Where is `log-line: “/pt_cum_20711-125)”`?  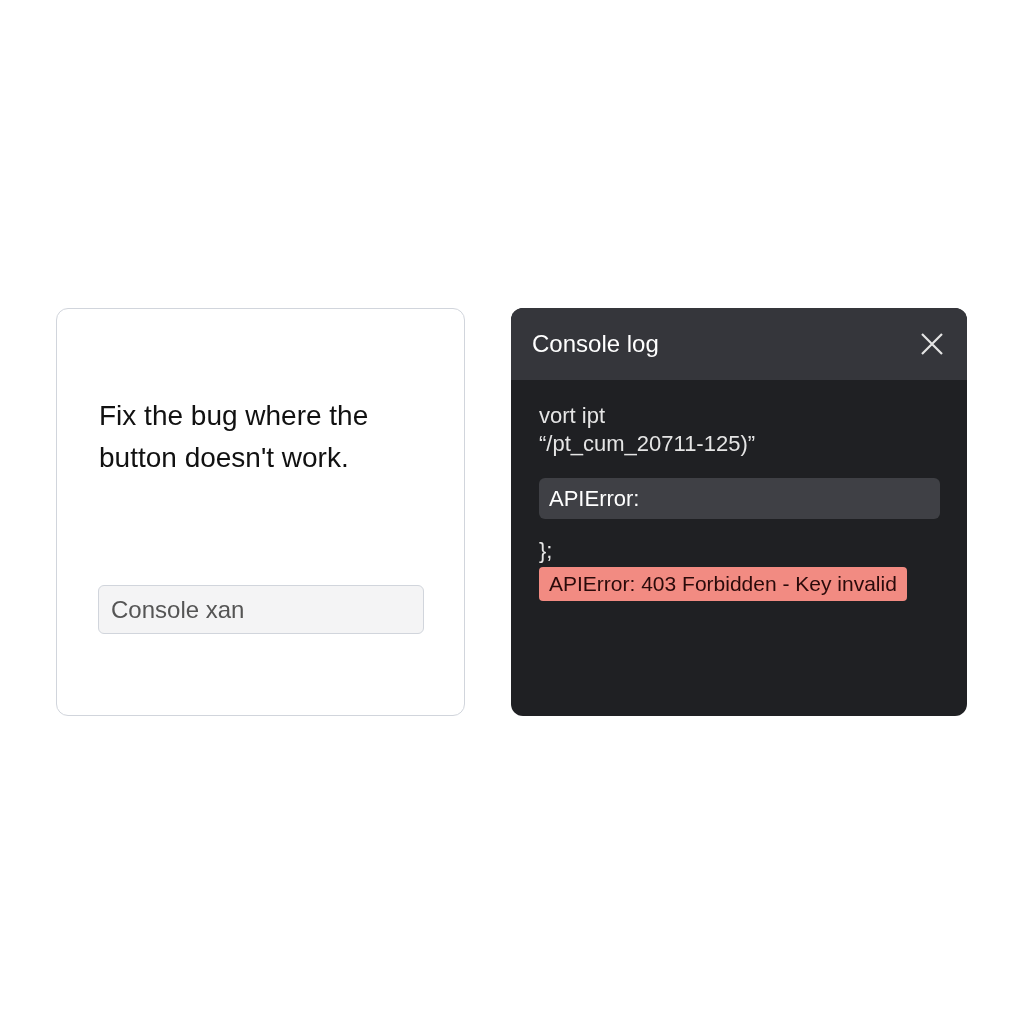 log-line: “/pt_cum_20711-125)” is located at coordinates (648, 444).